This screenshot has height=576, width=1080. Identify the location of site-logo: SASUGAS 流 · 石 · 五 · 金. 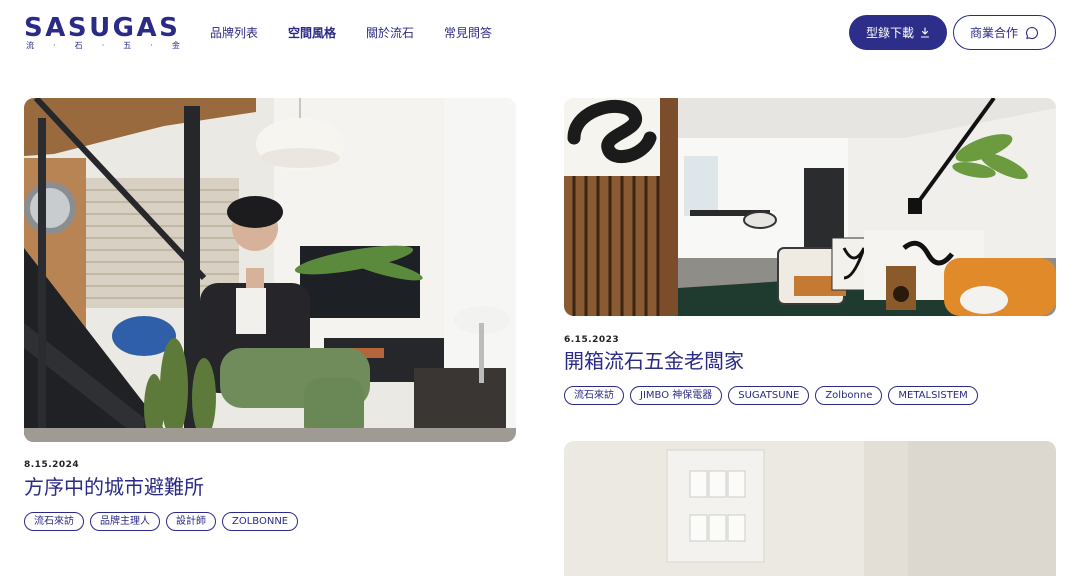
(103, 33).